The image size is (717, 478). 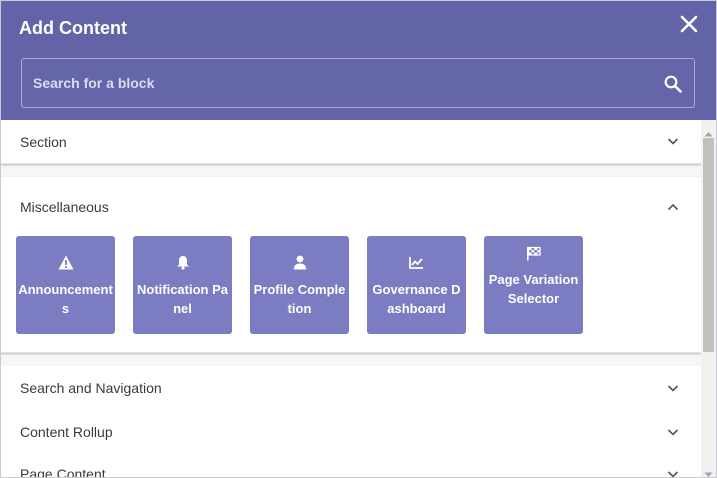 I want to click on section-label: Section, so click(x=43, y=142).